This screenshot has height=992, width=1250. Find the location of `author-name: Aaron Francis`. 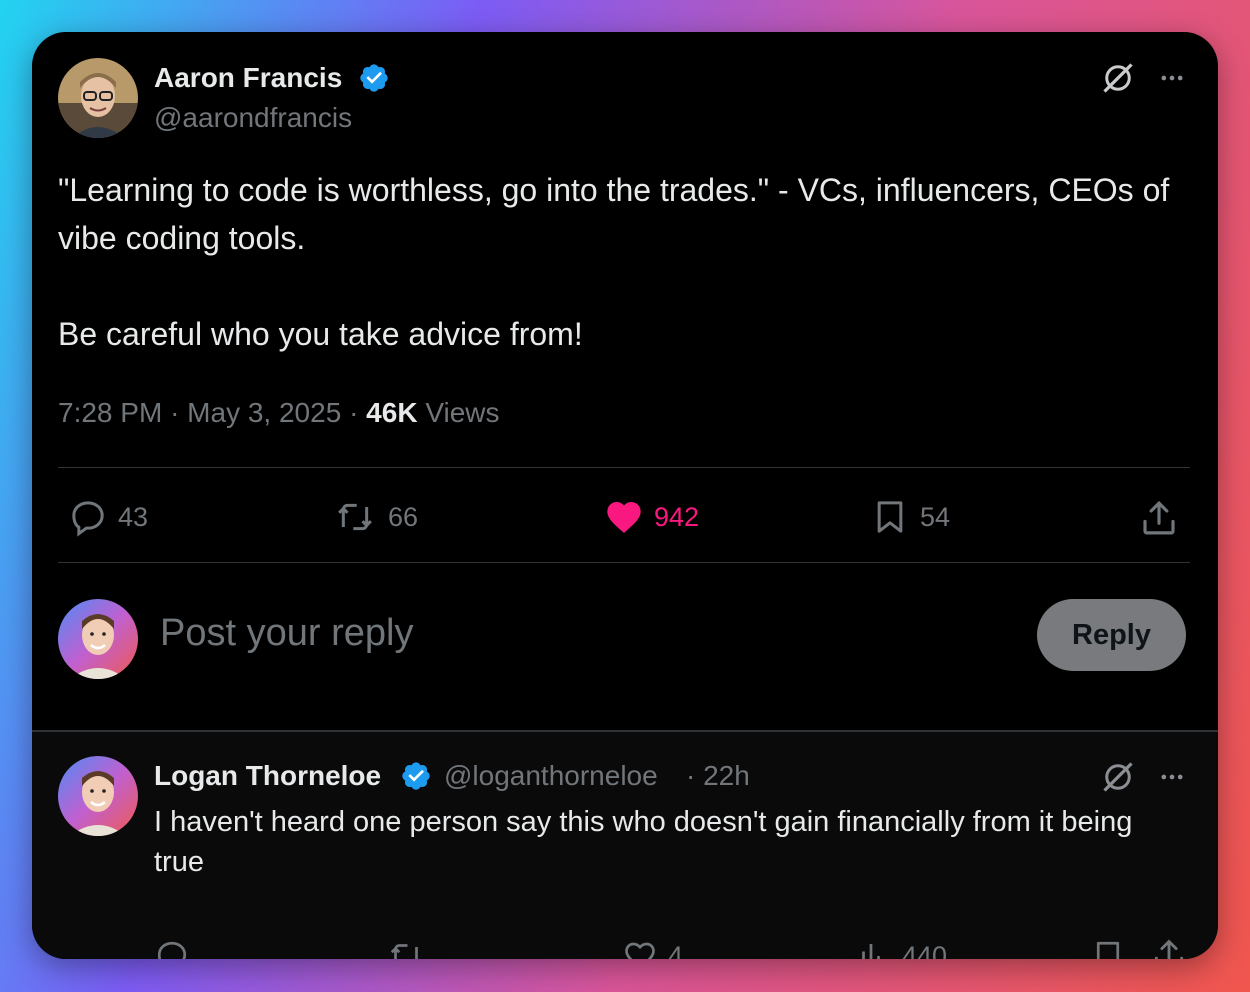

author-name: Aaron Francis is located at coordinates (248, 78).